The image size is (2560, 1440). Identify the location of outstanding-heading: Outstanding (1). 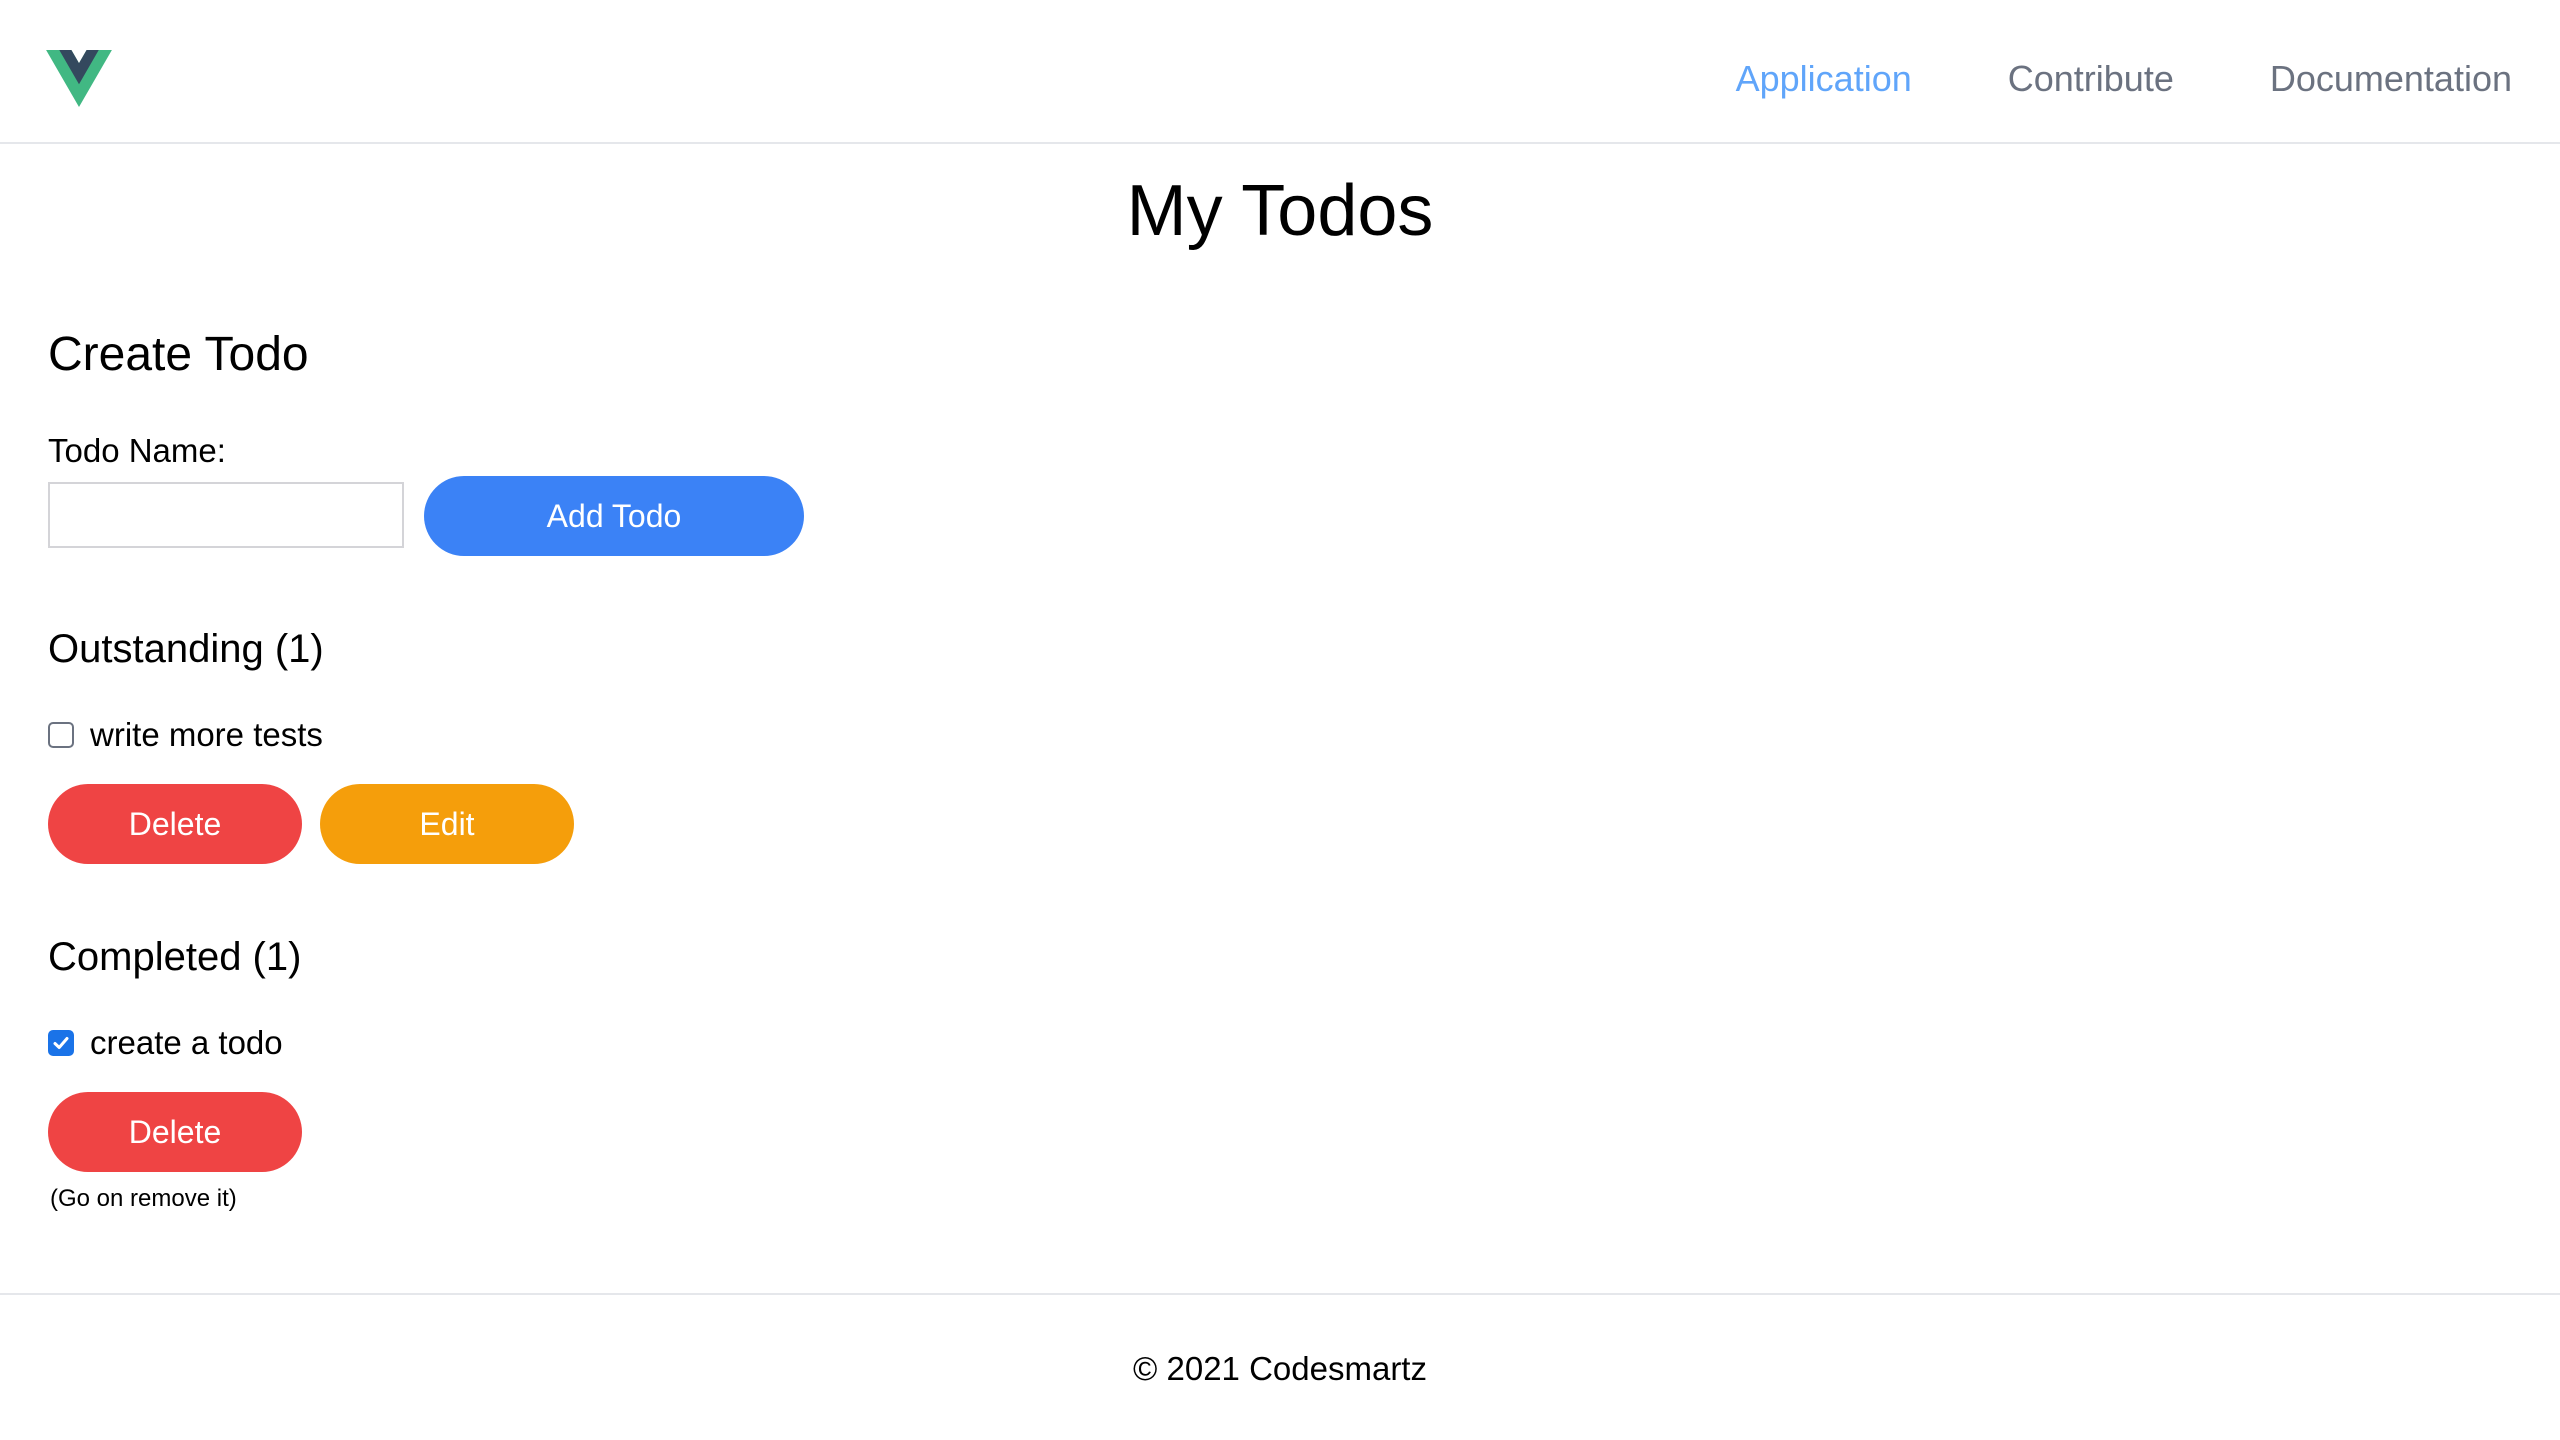
(186, 649).